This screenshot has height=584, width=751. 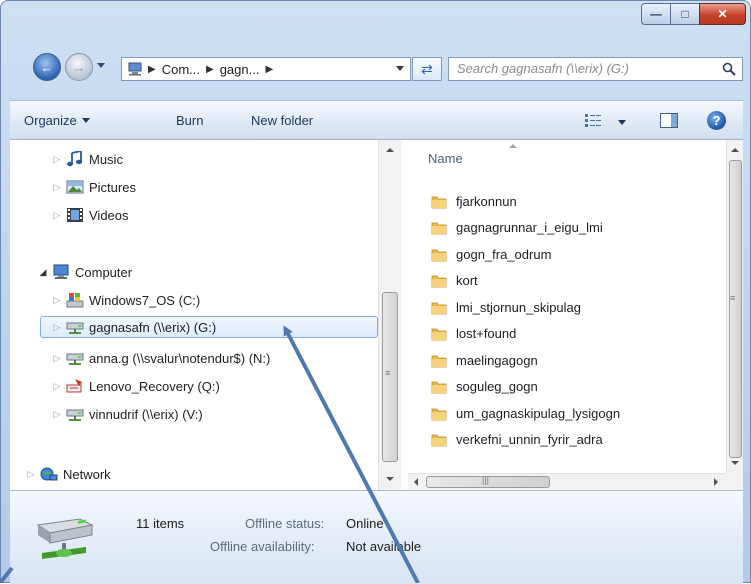 What do you see at coordinates (484, 387) in the screenshot?
I see `file-list-item: soguleg_gogn` at bounding box center [484, 387].